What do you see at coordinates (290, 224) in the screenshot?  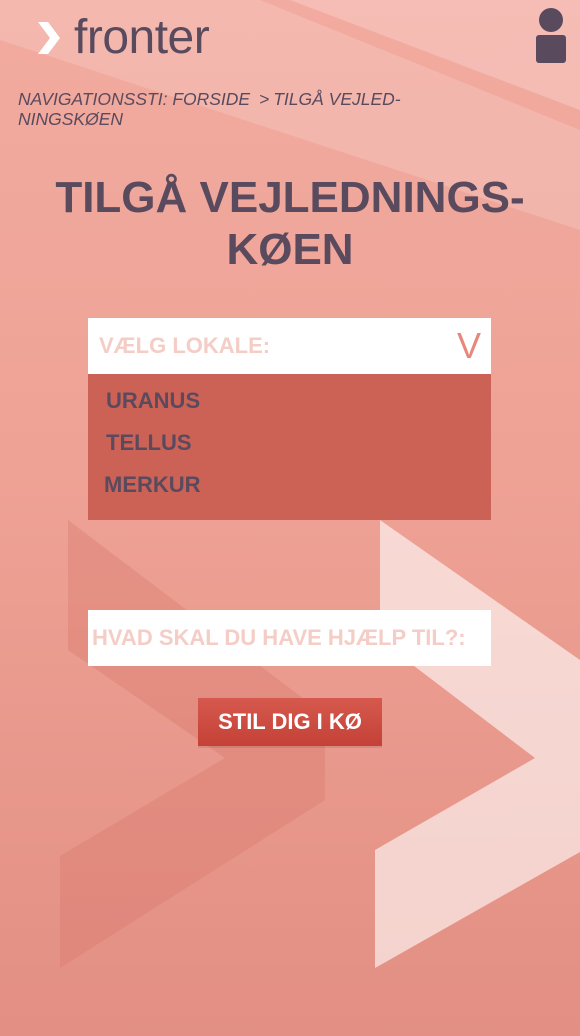 I see `page-title: TILGÅ VEJLEDNINGS- KØEN` at bounding box center [290, 224].